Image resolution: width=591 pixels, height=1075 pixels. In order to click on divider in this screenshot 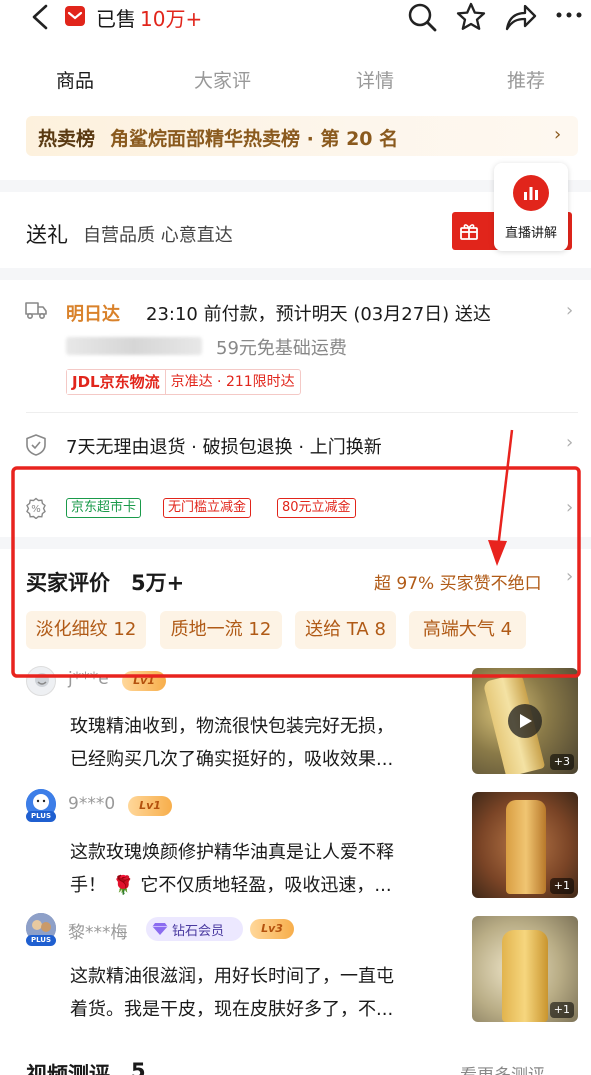, I will do `click(302, 412)`.